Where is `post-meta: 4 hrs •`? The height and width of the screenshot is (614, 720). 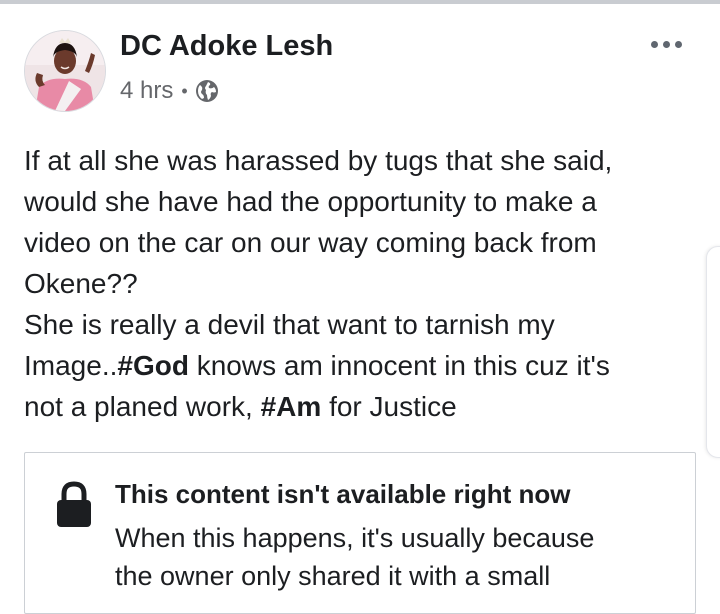 post-meta: 4 hrs • is located at coordinates (169, 91).